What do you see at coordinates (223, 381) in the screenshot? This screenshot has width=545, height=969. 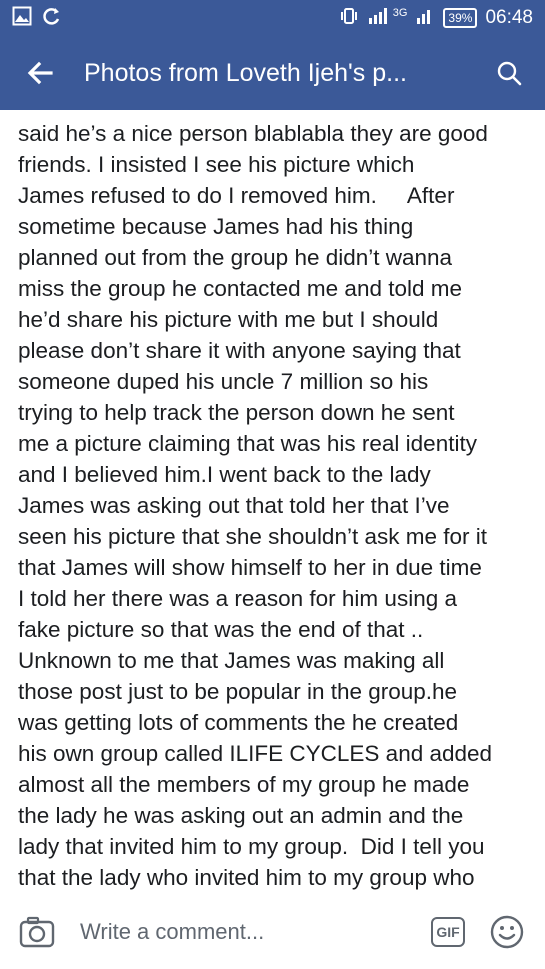 I see `caption-line: someone duped his uncle 7 million so his` at bounding box center [223, 381].